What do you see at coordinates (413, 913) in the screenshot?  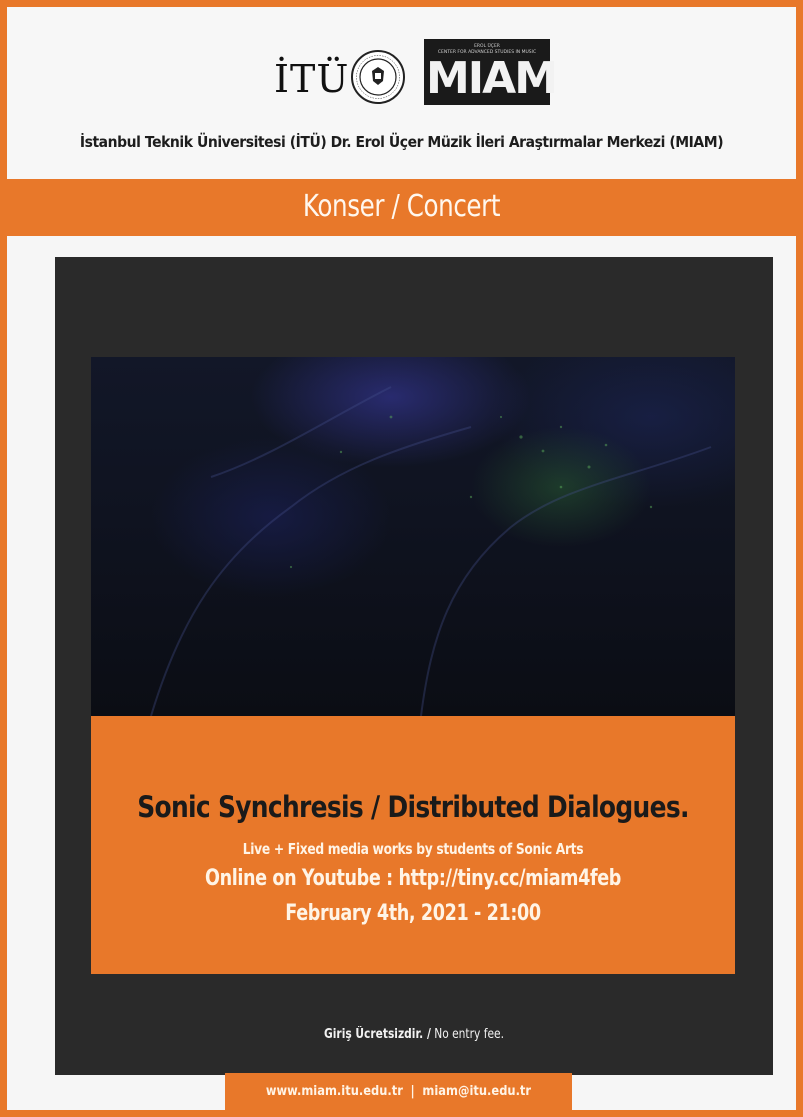 I see `event-date: February 4th, 2021 - 21:00` at bounding box center [413, 913].